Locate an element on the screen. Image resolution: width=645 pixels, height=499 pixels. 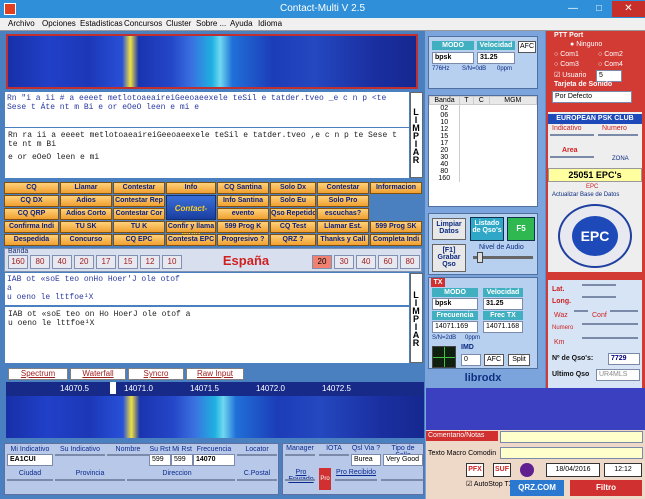
macro-599-prog-k: 599 Prog K is located at coordinates (243, 227).